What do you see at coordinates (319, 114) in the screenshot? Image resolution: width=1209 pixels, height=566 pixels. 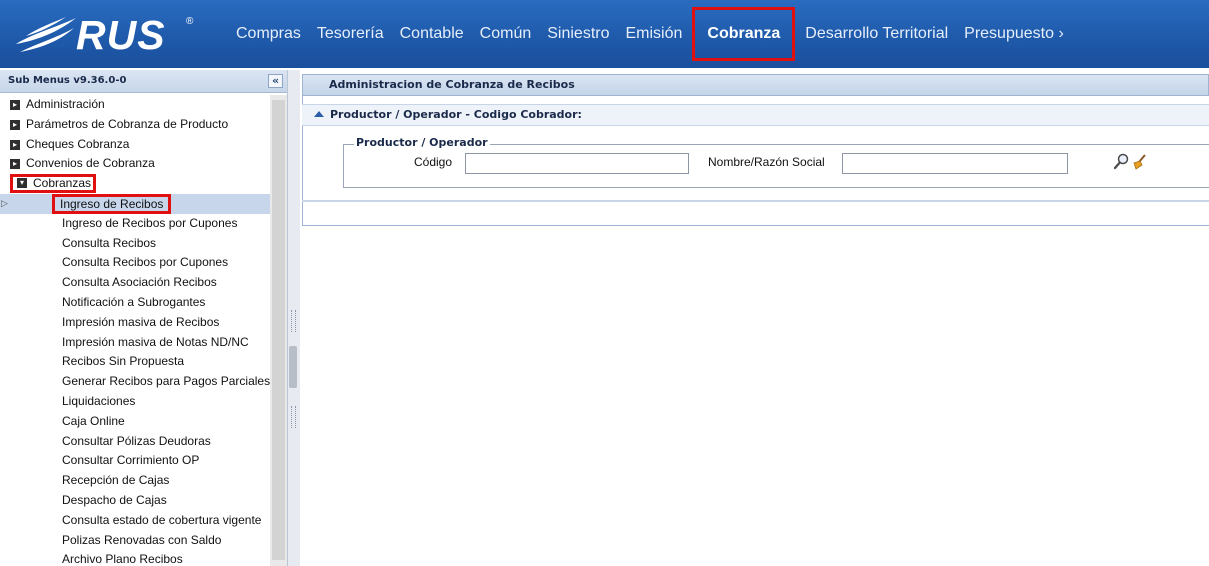 I see `collapse-section-icon` at bounding box center [319, 114].